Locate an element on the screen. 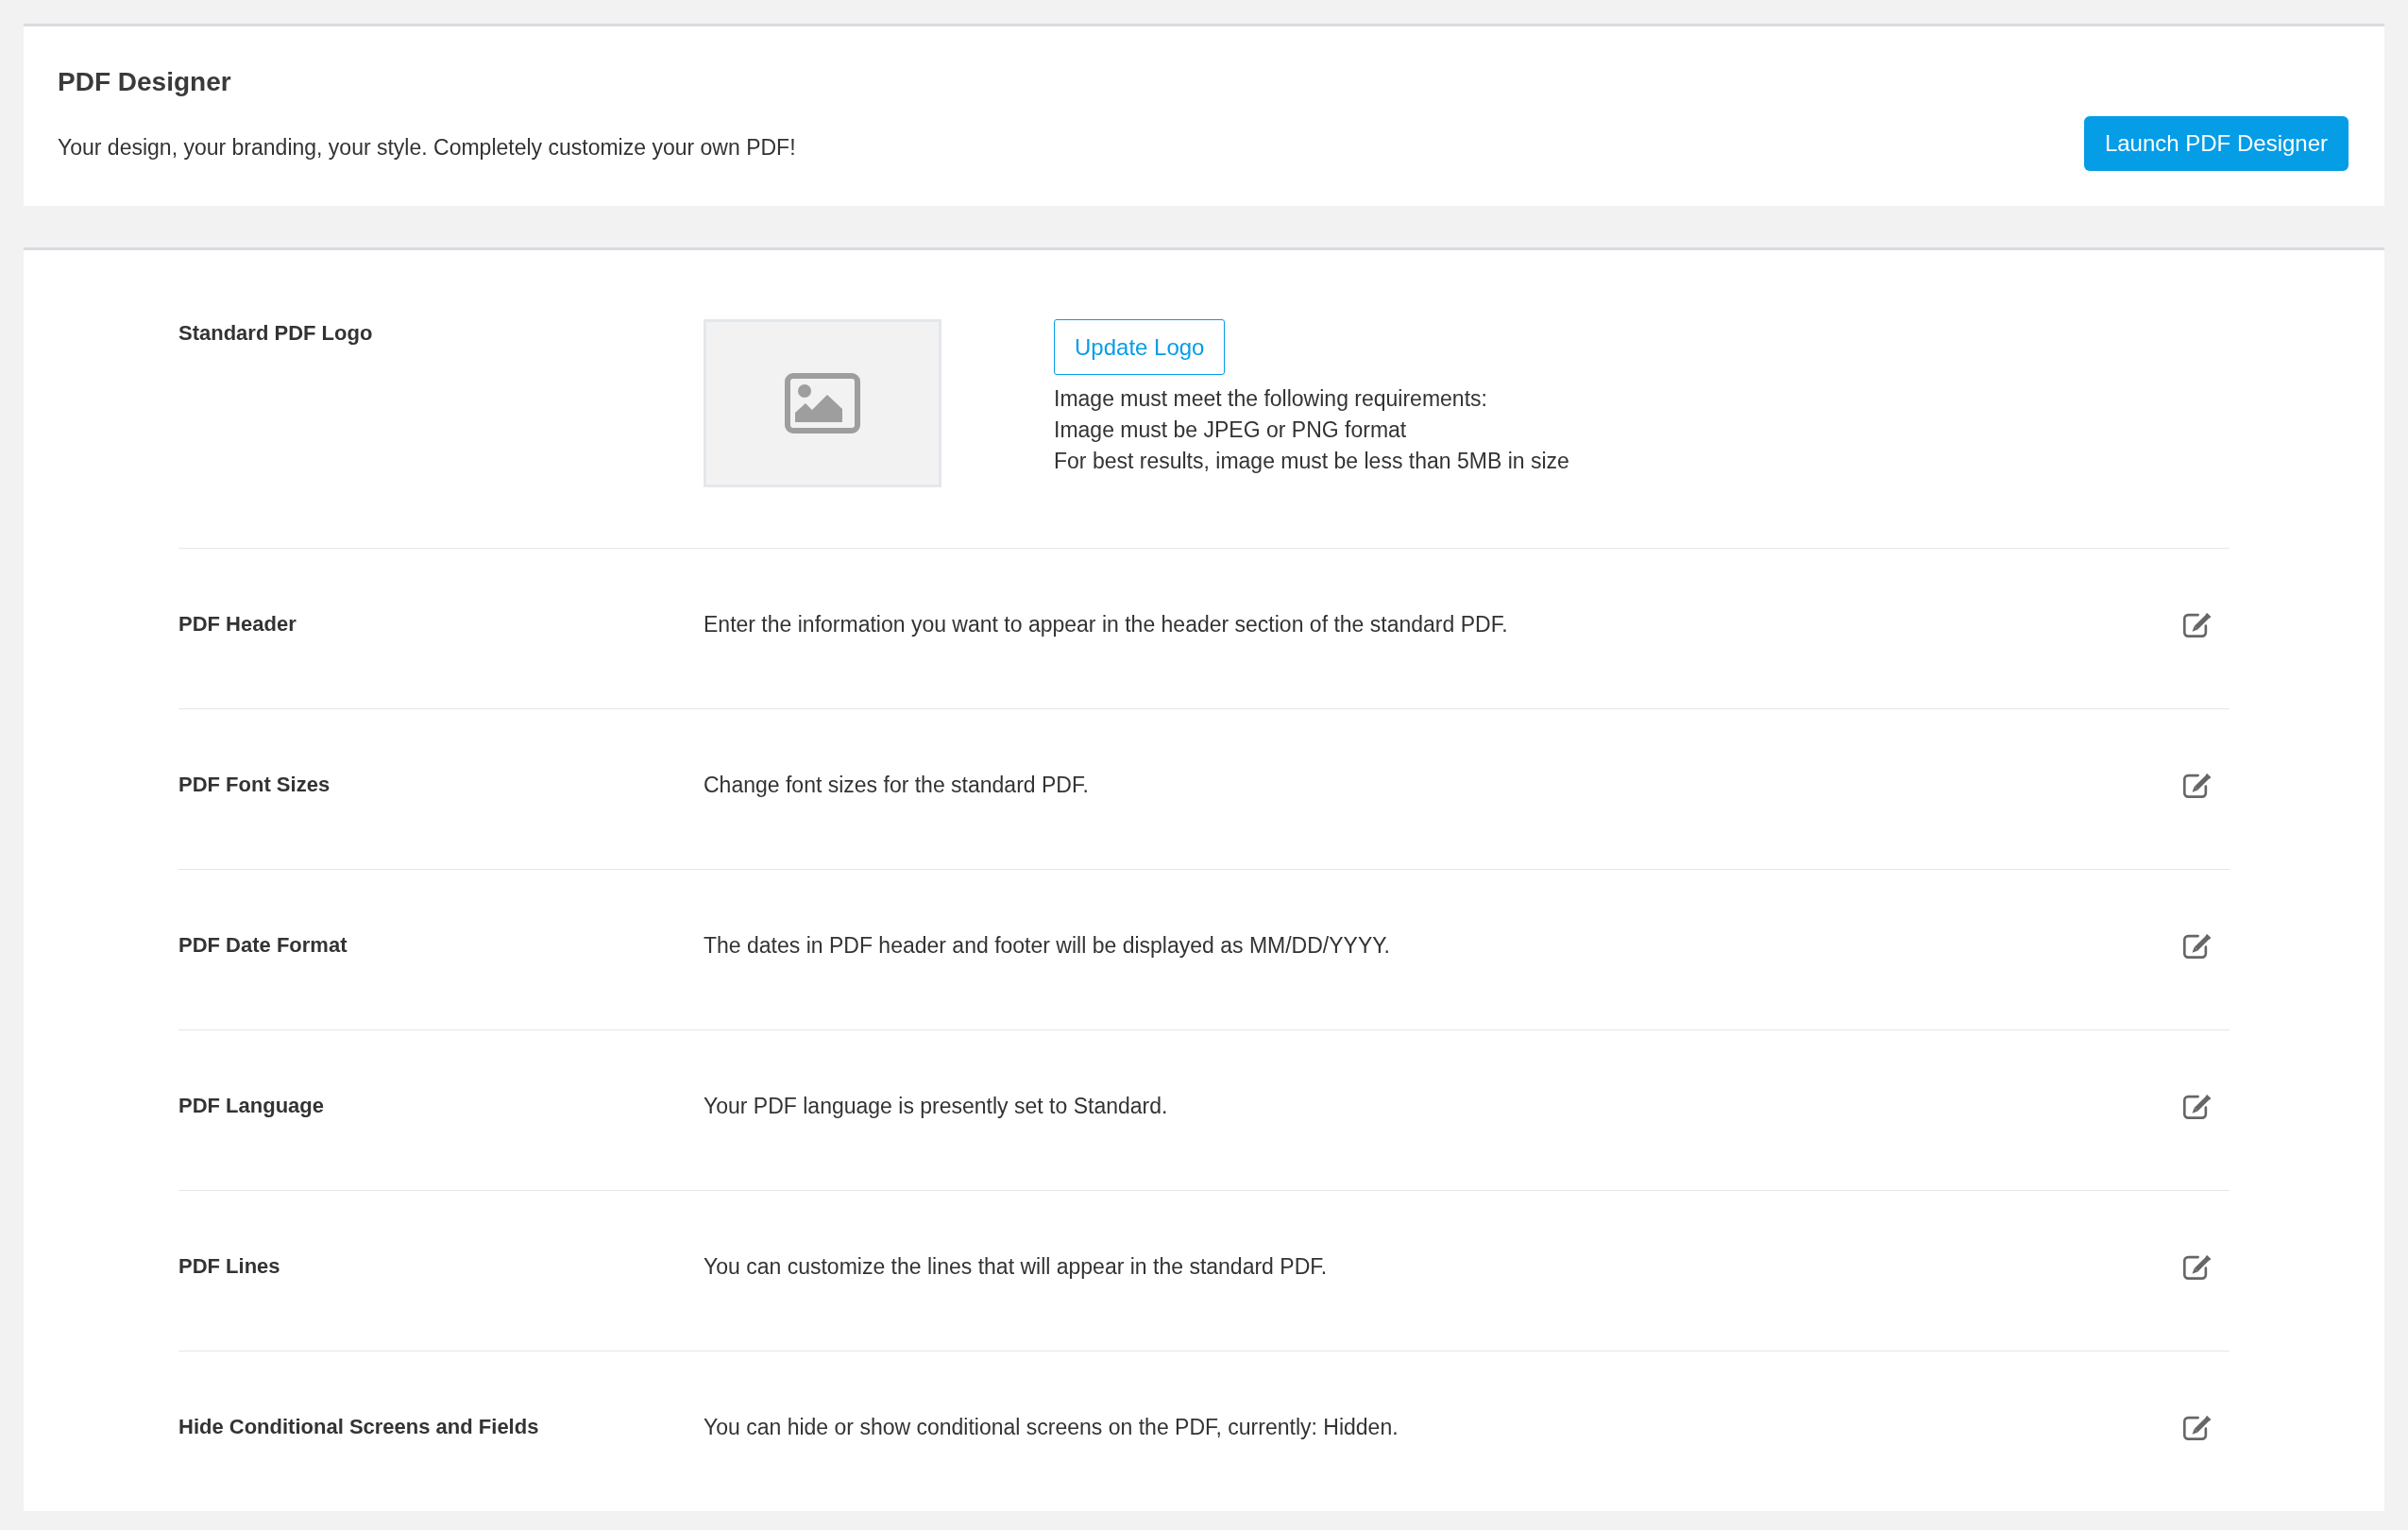 The width and height of the screenshot is (2408, 1530). setting-description: Enter the information you want to appear in the header section of the standard PDF. is located at coordinates (1106, 624).